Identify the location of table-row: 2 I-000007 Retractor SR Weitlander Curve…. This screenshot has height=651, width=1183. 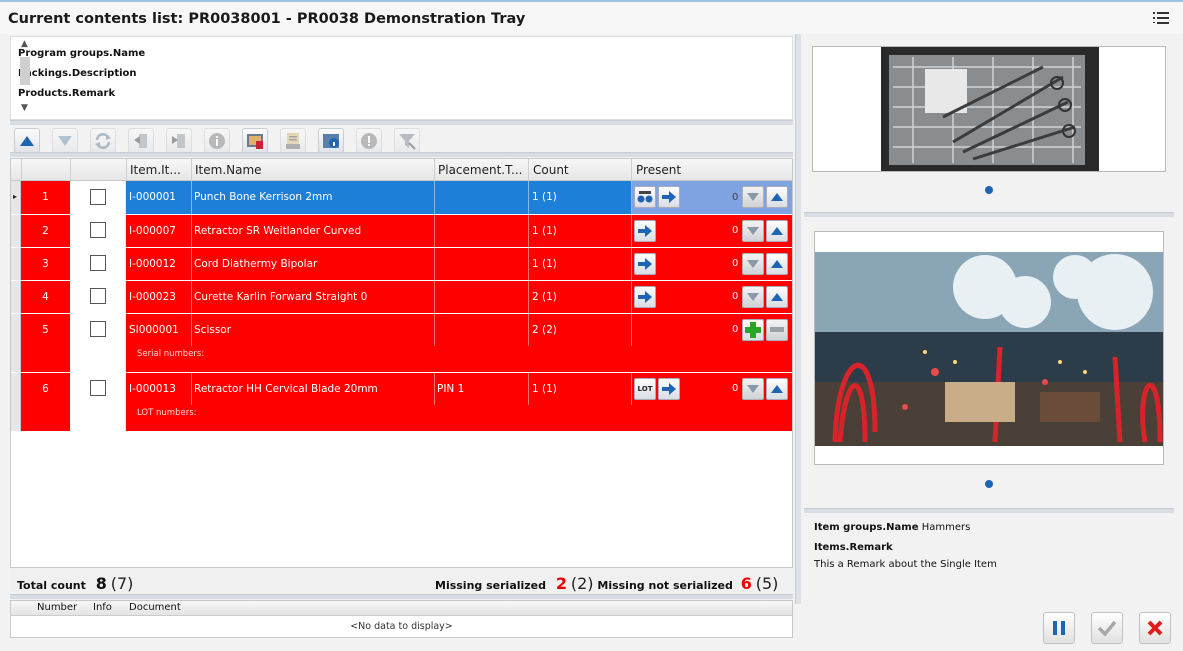
(401, 231).